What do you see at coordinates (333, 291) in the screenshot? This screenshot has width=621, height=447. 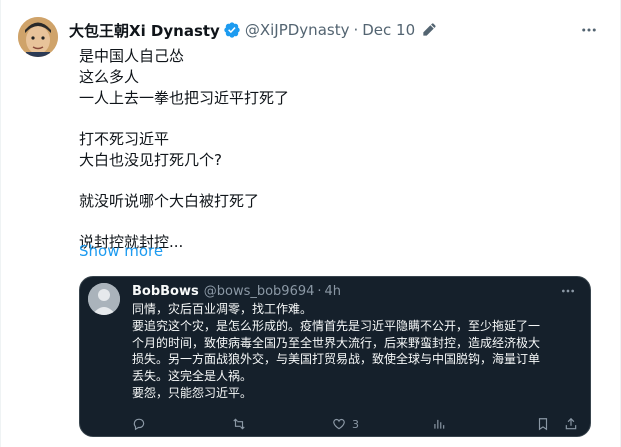 I see `quoted-tweet-time: 4h` at bounding box center [333, 291].